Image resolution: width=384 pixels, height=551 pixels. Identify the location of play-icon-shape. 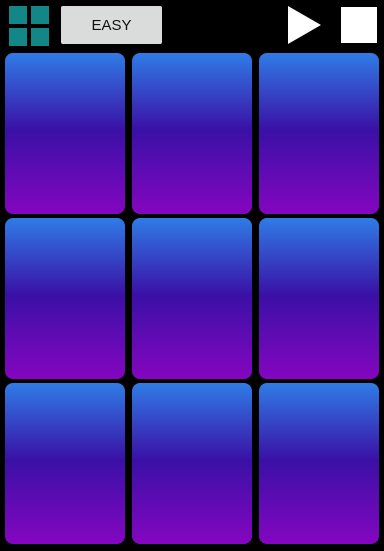
(304, 25).